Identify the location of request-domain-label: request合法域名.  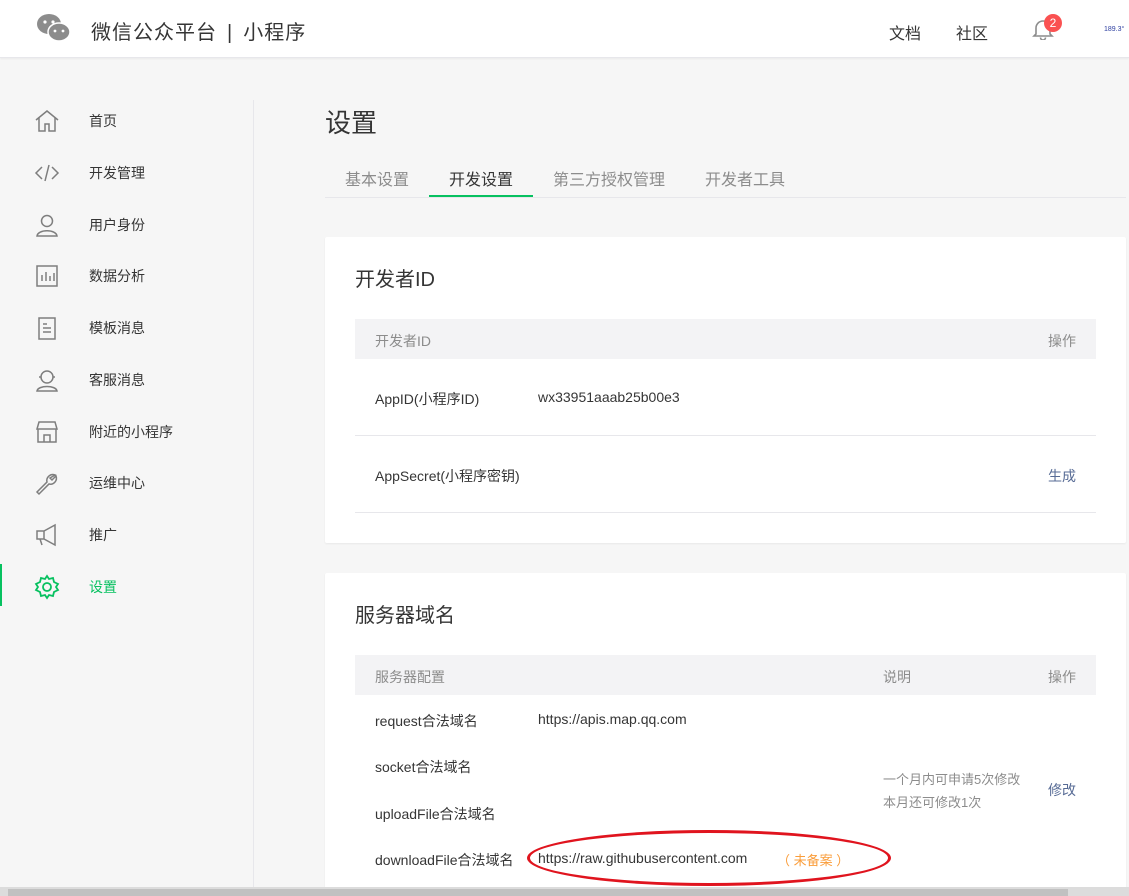
(426, 721).